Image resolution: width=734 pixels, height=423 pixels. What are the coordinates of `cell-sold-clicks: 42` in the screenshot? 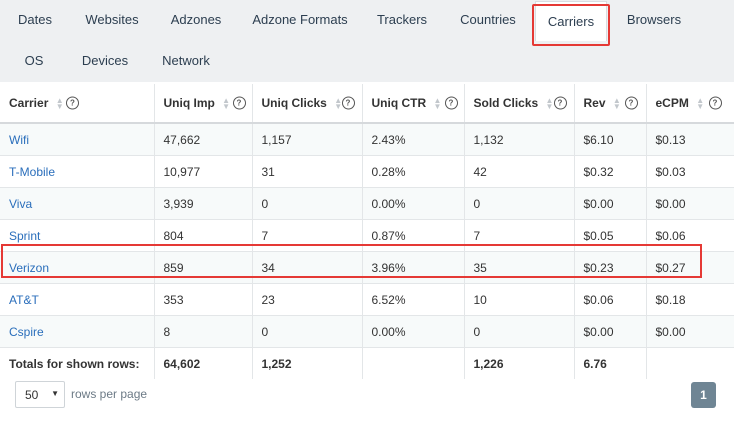 It's located at (518, 171).